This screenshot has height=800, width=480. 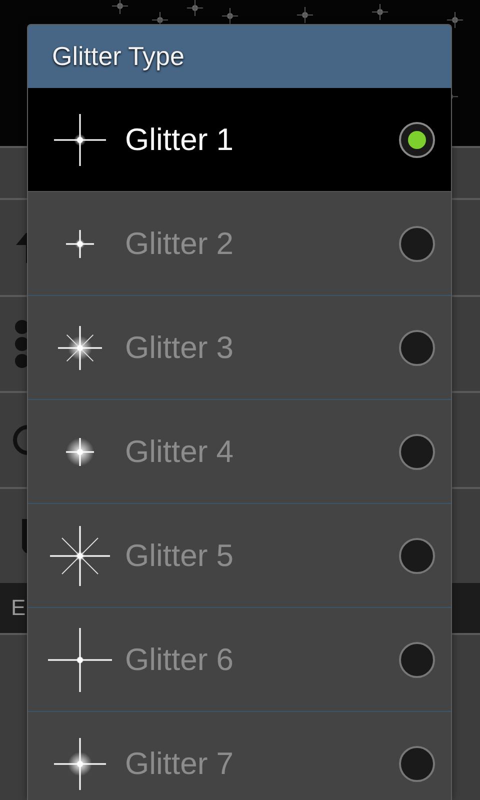 What do you see at coordinates (118, 56) in the screenshot?
I see `dialog-title: Glitter Type` at bounding box center [118, 56].